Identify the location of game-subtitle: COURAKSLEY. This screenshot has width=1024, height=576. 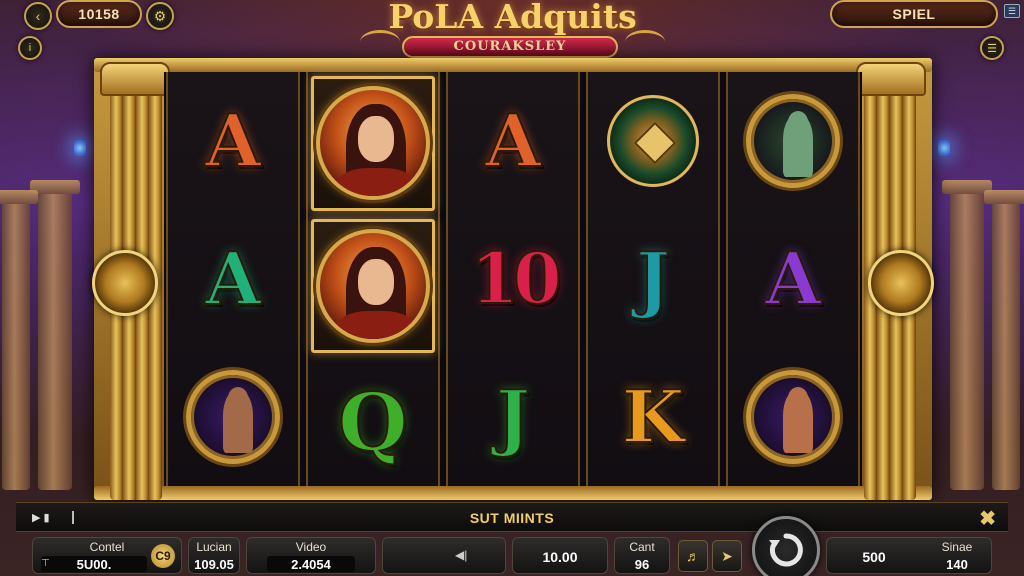
(510, 47).